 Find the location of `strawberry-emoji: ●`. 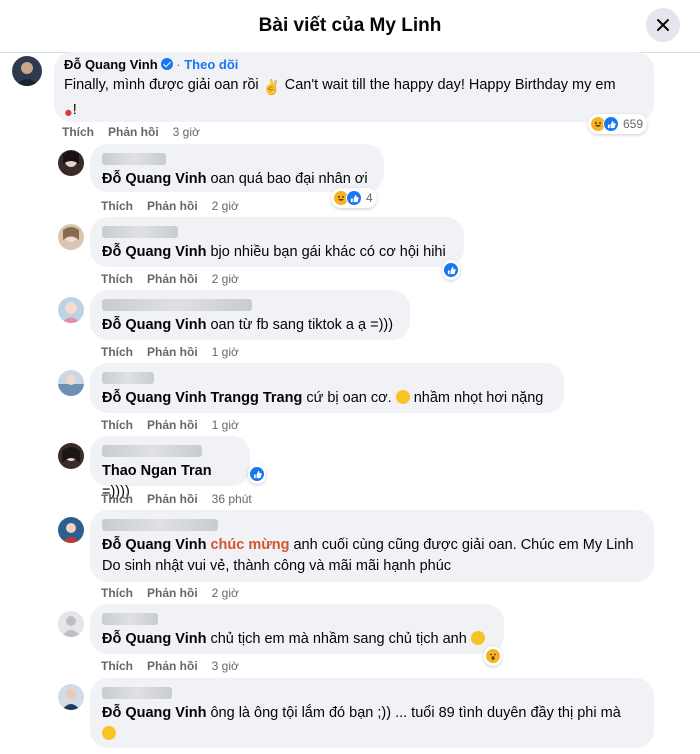

strawberry-emoji: ● is located at coordinates (68, 113).